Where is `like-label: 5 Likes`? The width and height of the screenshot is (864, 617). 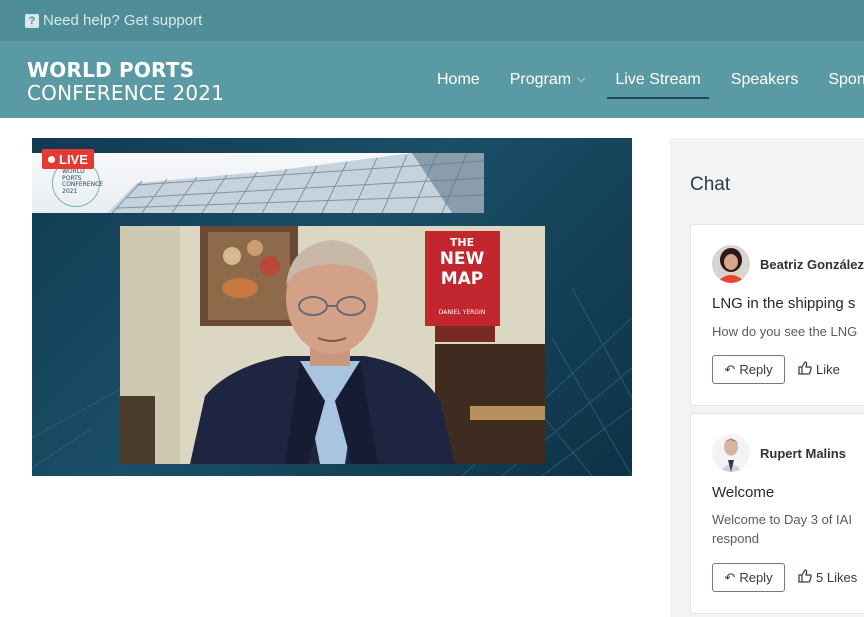
like-label: 5 Likes is located at coordinates (837, 577).